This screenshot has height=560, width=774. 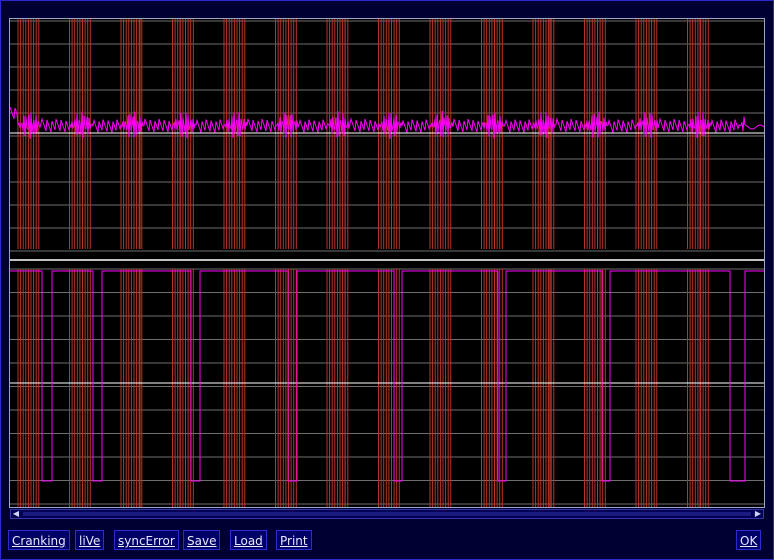 I want to click on save-button: Save, so click(x=202, y=540).